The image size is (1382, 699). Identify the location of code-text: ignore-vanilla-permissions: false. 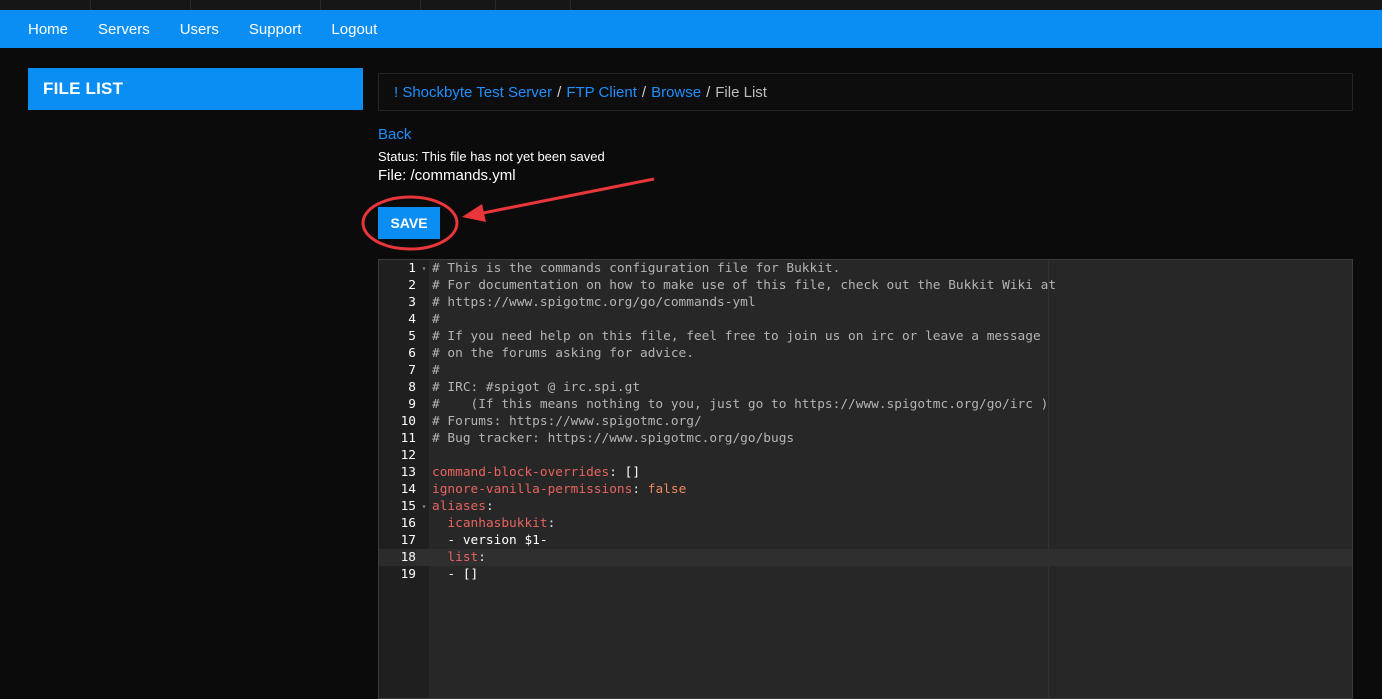
(559, 489).